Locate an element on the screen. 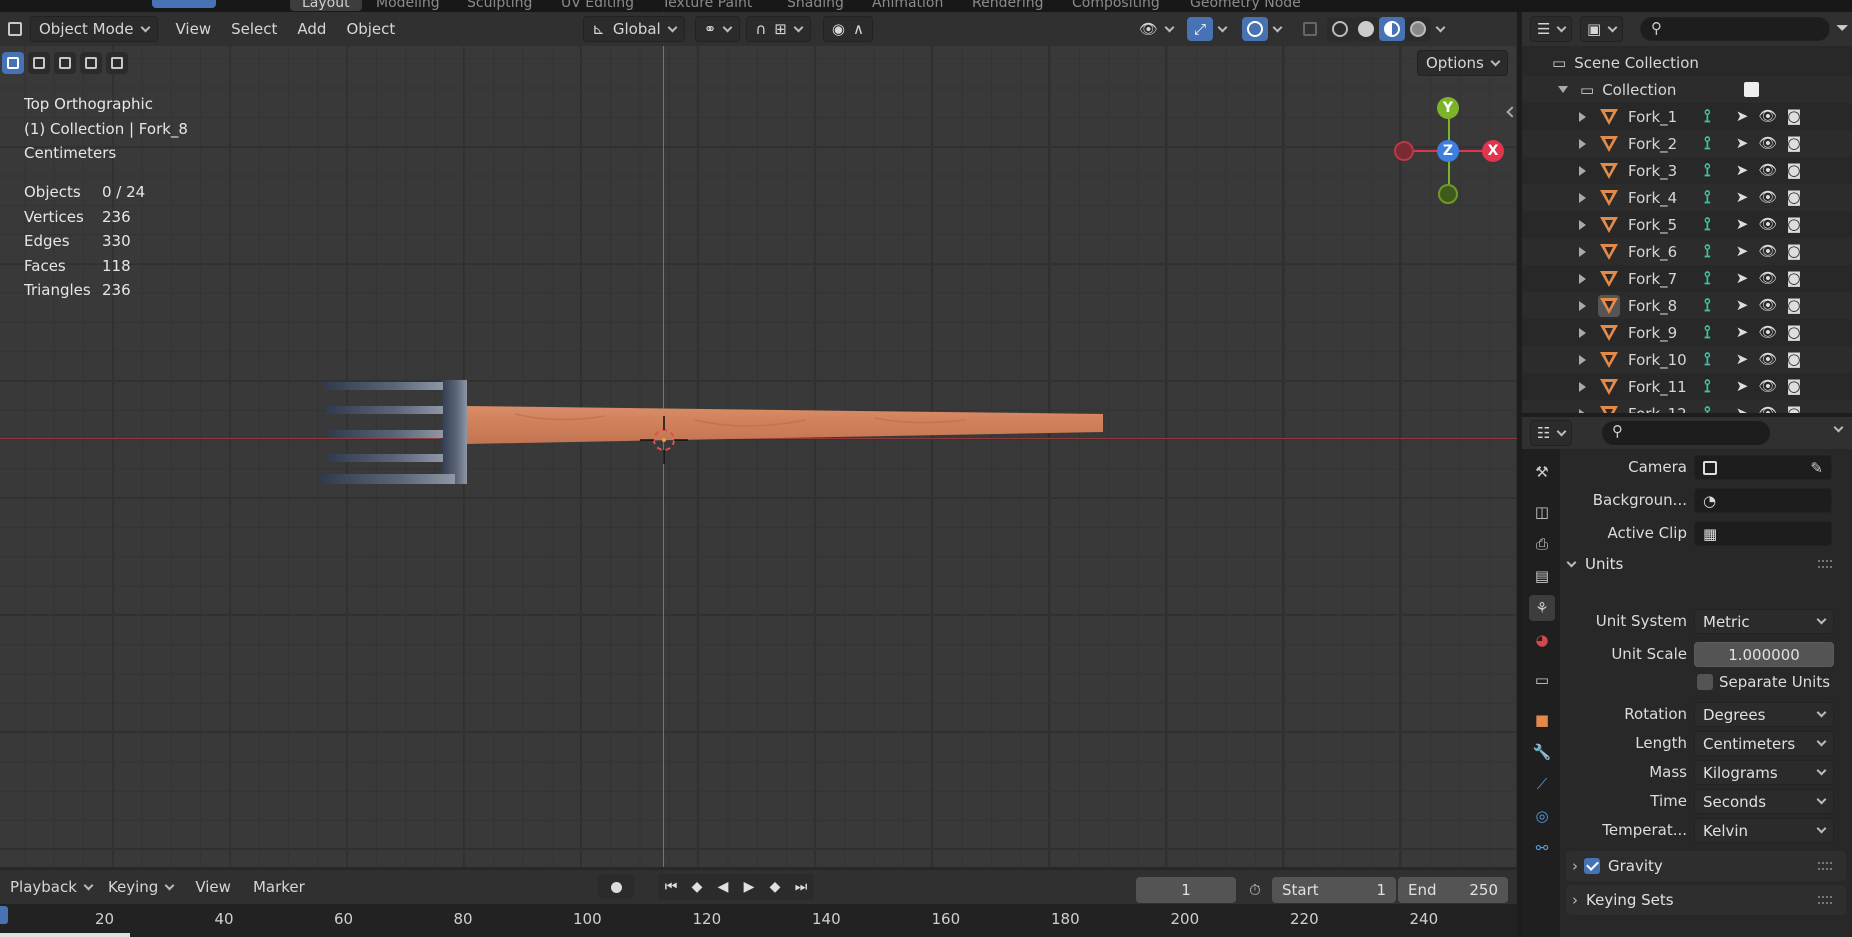  app-menu-button is located at coordinates (184, 4).